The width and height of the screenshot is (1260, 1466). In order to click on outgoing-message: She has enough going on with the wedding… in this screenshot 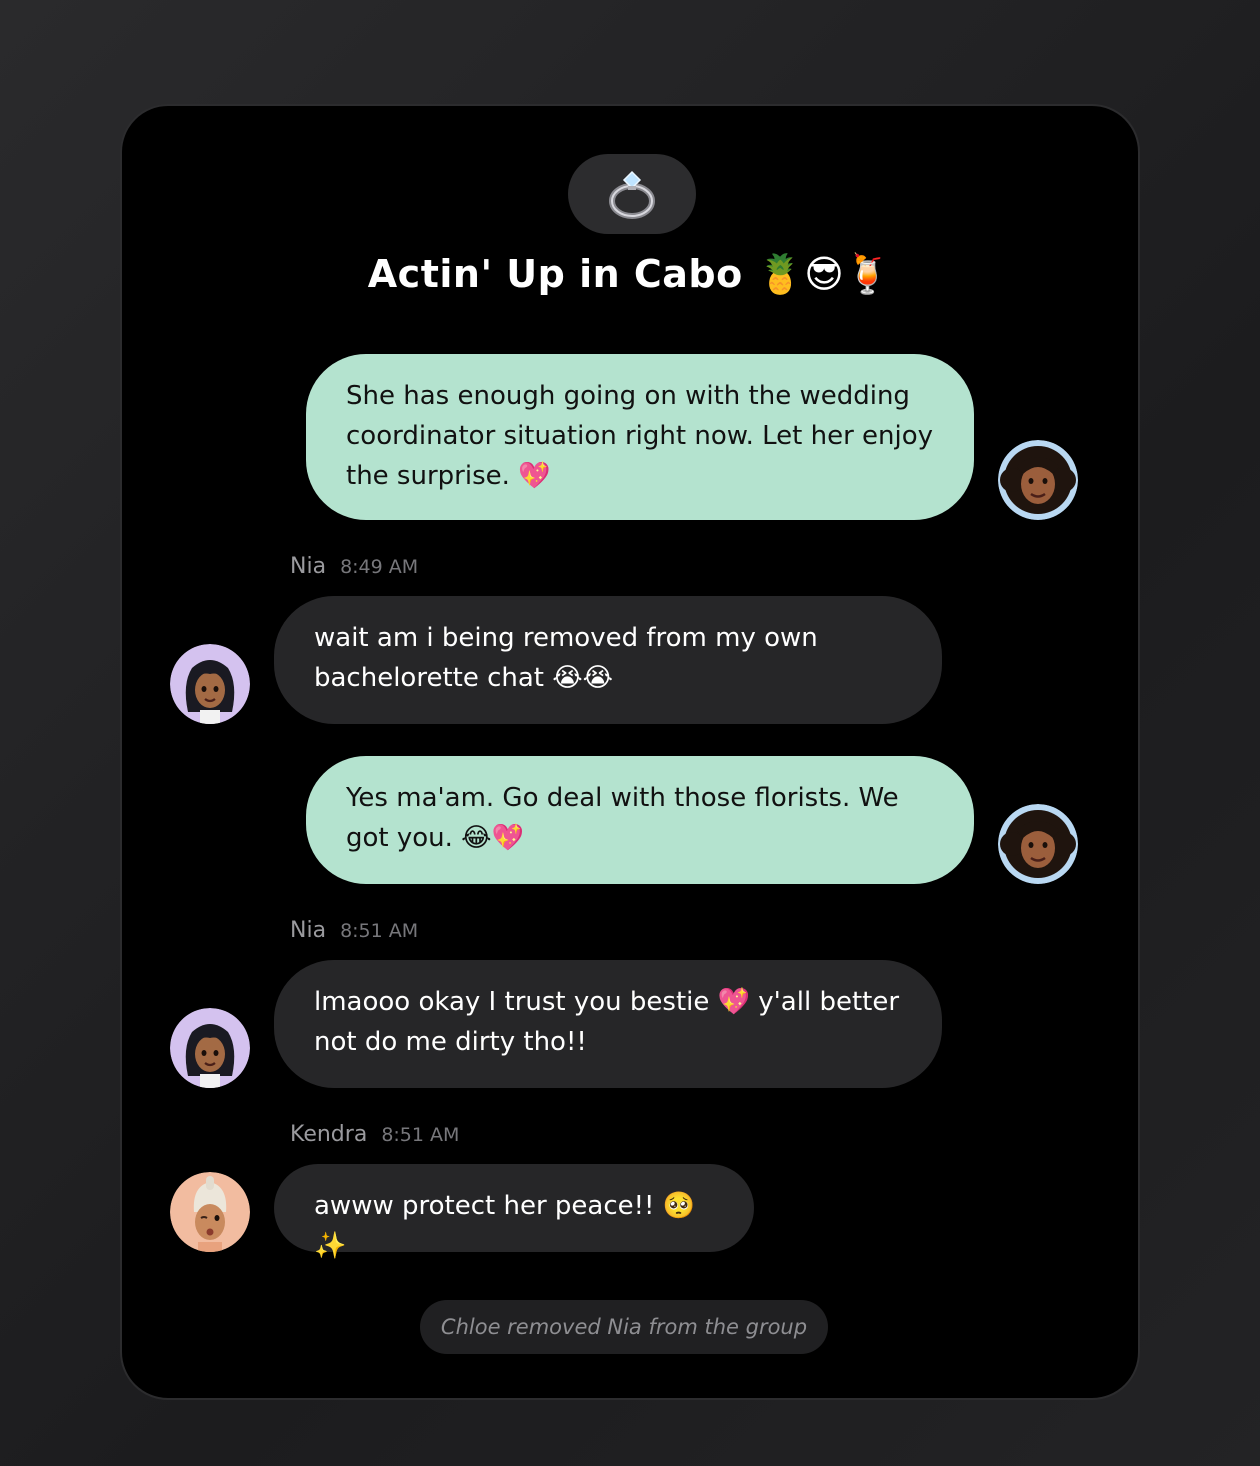, I will do `click(640, 437)`.